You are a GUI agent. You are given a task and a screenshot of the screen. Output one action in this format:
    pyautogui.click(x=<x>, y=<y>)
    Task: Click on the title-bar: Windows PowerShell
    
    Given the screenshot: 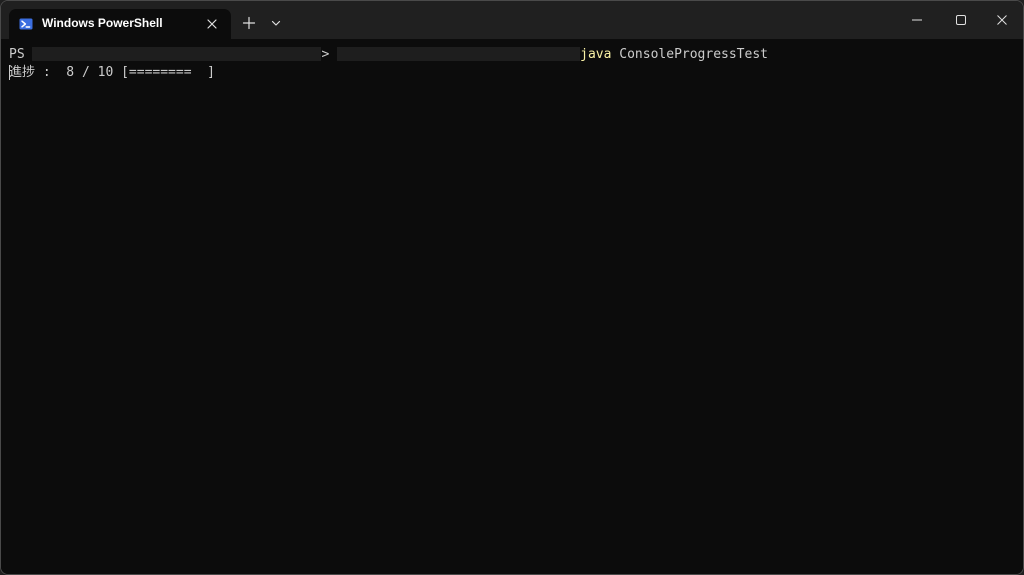 What is the action you would take?
    pyautogui.click(x=512, y=20)
    